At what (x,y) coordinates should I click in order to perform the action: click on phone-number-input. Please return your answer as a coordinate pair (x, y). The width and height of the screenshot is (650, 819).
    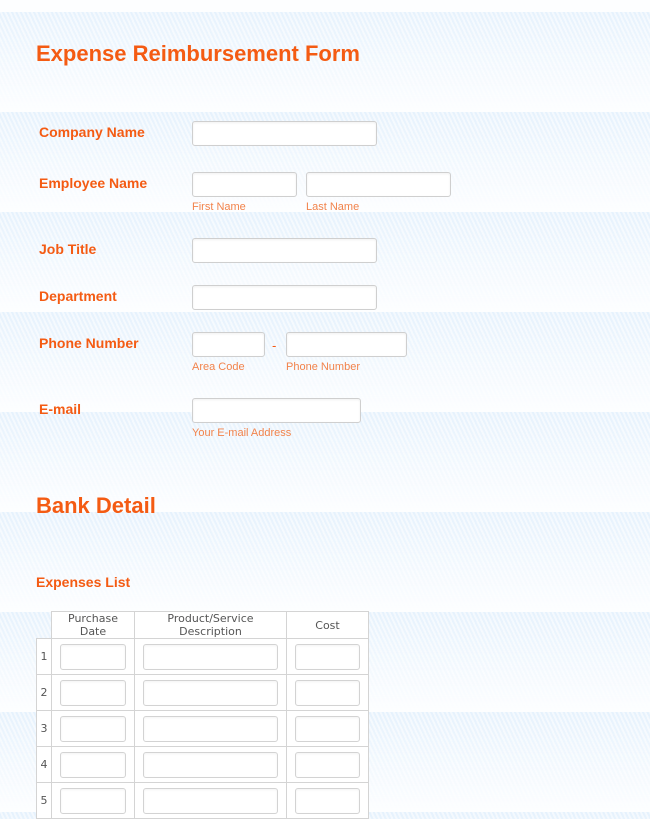
    Looking at the image, I should click on (346, 344).